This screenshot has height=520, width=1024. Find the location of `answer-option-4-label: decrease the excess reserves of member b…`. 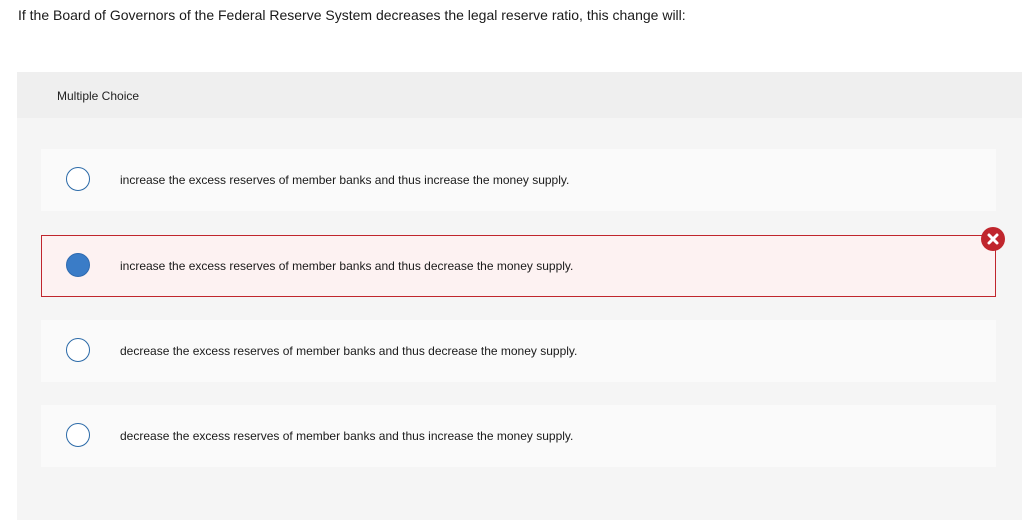

answer-option-4-label: decrease the excess reserves of member b… is located at coordinates (347, 436).